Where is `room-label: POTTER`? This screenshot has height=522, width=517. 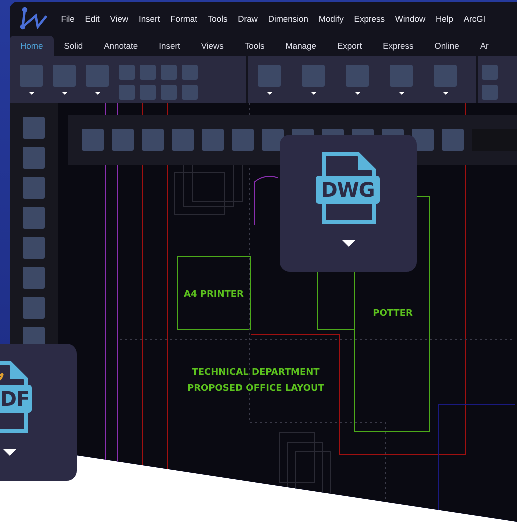
room-label: POTTER is located at coordinates (393, 314).